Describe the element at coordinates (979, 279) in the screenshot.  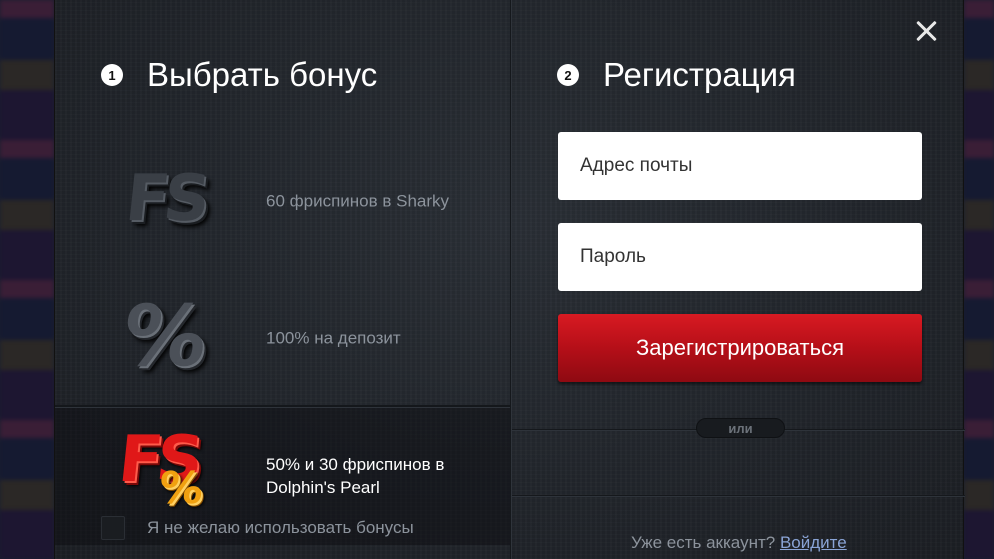
I see `background-page-right` at that location.